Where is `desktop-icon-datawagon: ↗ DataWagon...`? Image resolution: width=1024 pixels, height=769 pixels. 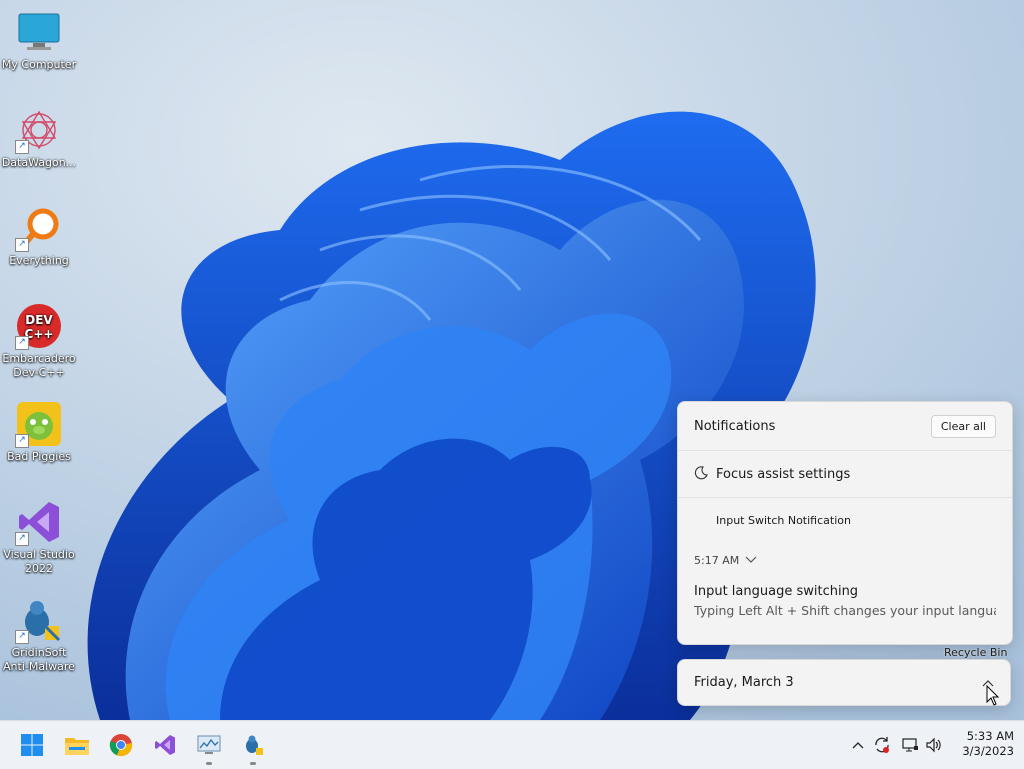
desktop-icon-datawagon: ↗ DataWagon... is located at coordinates (39, 134).